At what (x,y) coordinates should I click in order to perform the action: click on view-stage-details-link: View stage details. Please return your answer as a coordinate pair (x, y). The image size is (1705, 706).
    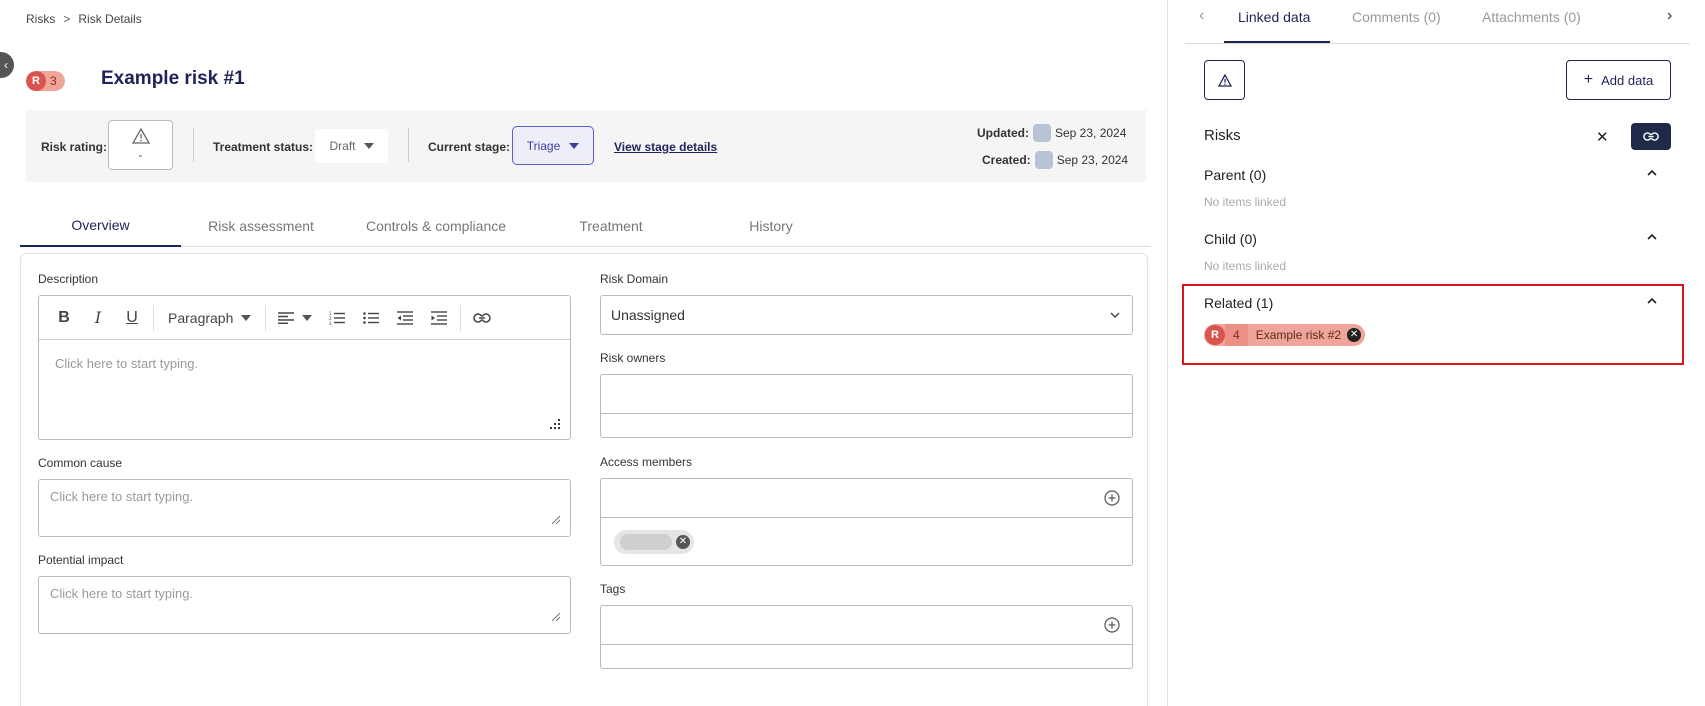
    Looking at the image, I should click on (665, 147).